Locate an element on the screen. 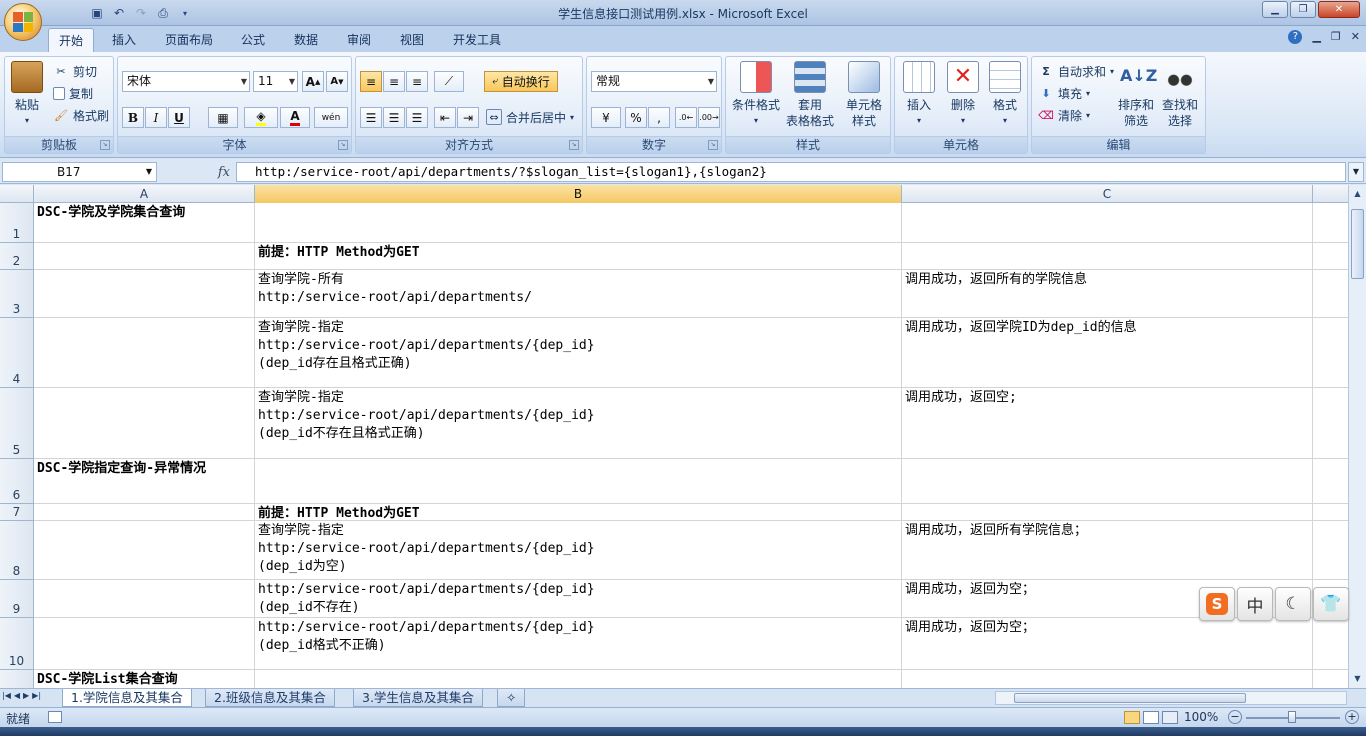  column-header-a: A is located at coordinates (144, 194).